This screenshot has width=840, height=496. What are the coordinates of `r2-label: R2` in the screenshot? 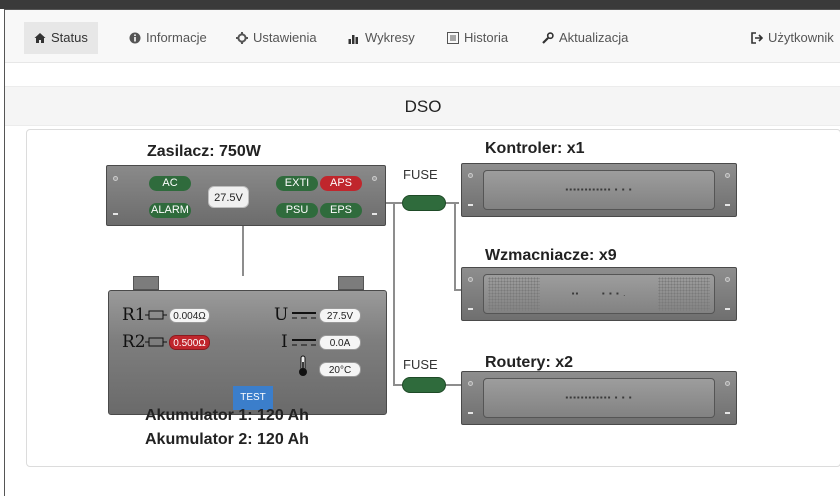 It's located at (134, 342).